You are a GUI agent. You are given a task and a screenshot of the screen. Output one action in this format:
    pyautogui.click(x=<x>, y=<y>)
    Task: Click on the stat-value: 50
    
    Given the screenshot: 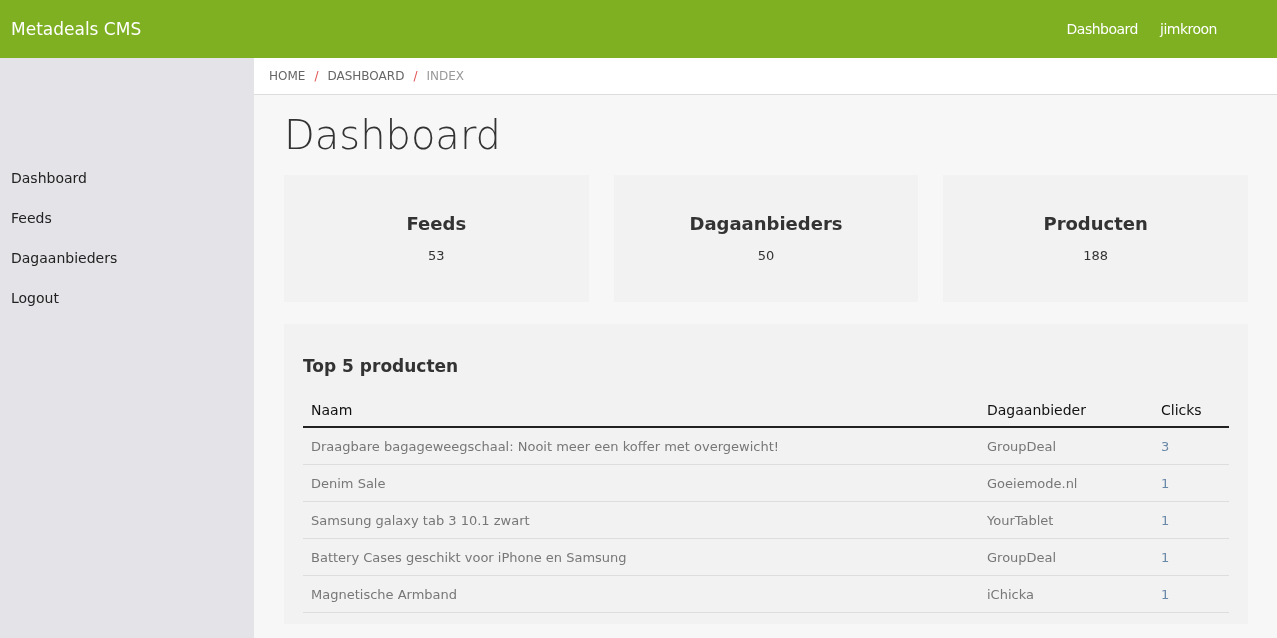 What is the action you would take?
    pyautogui.click(x=766, y=255)
    